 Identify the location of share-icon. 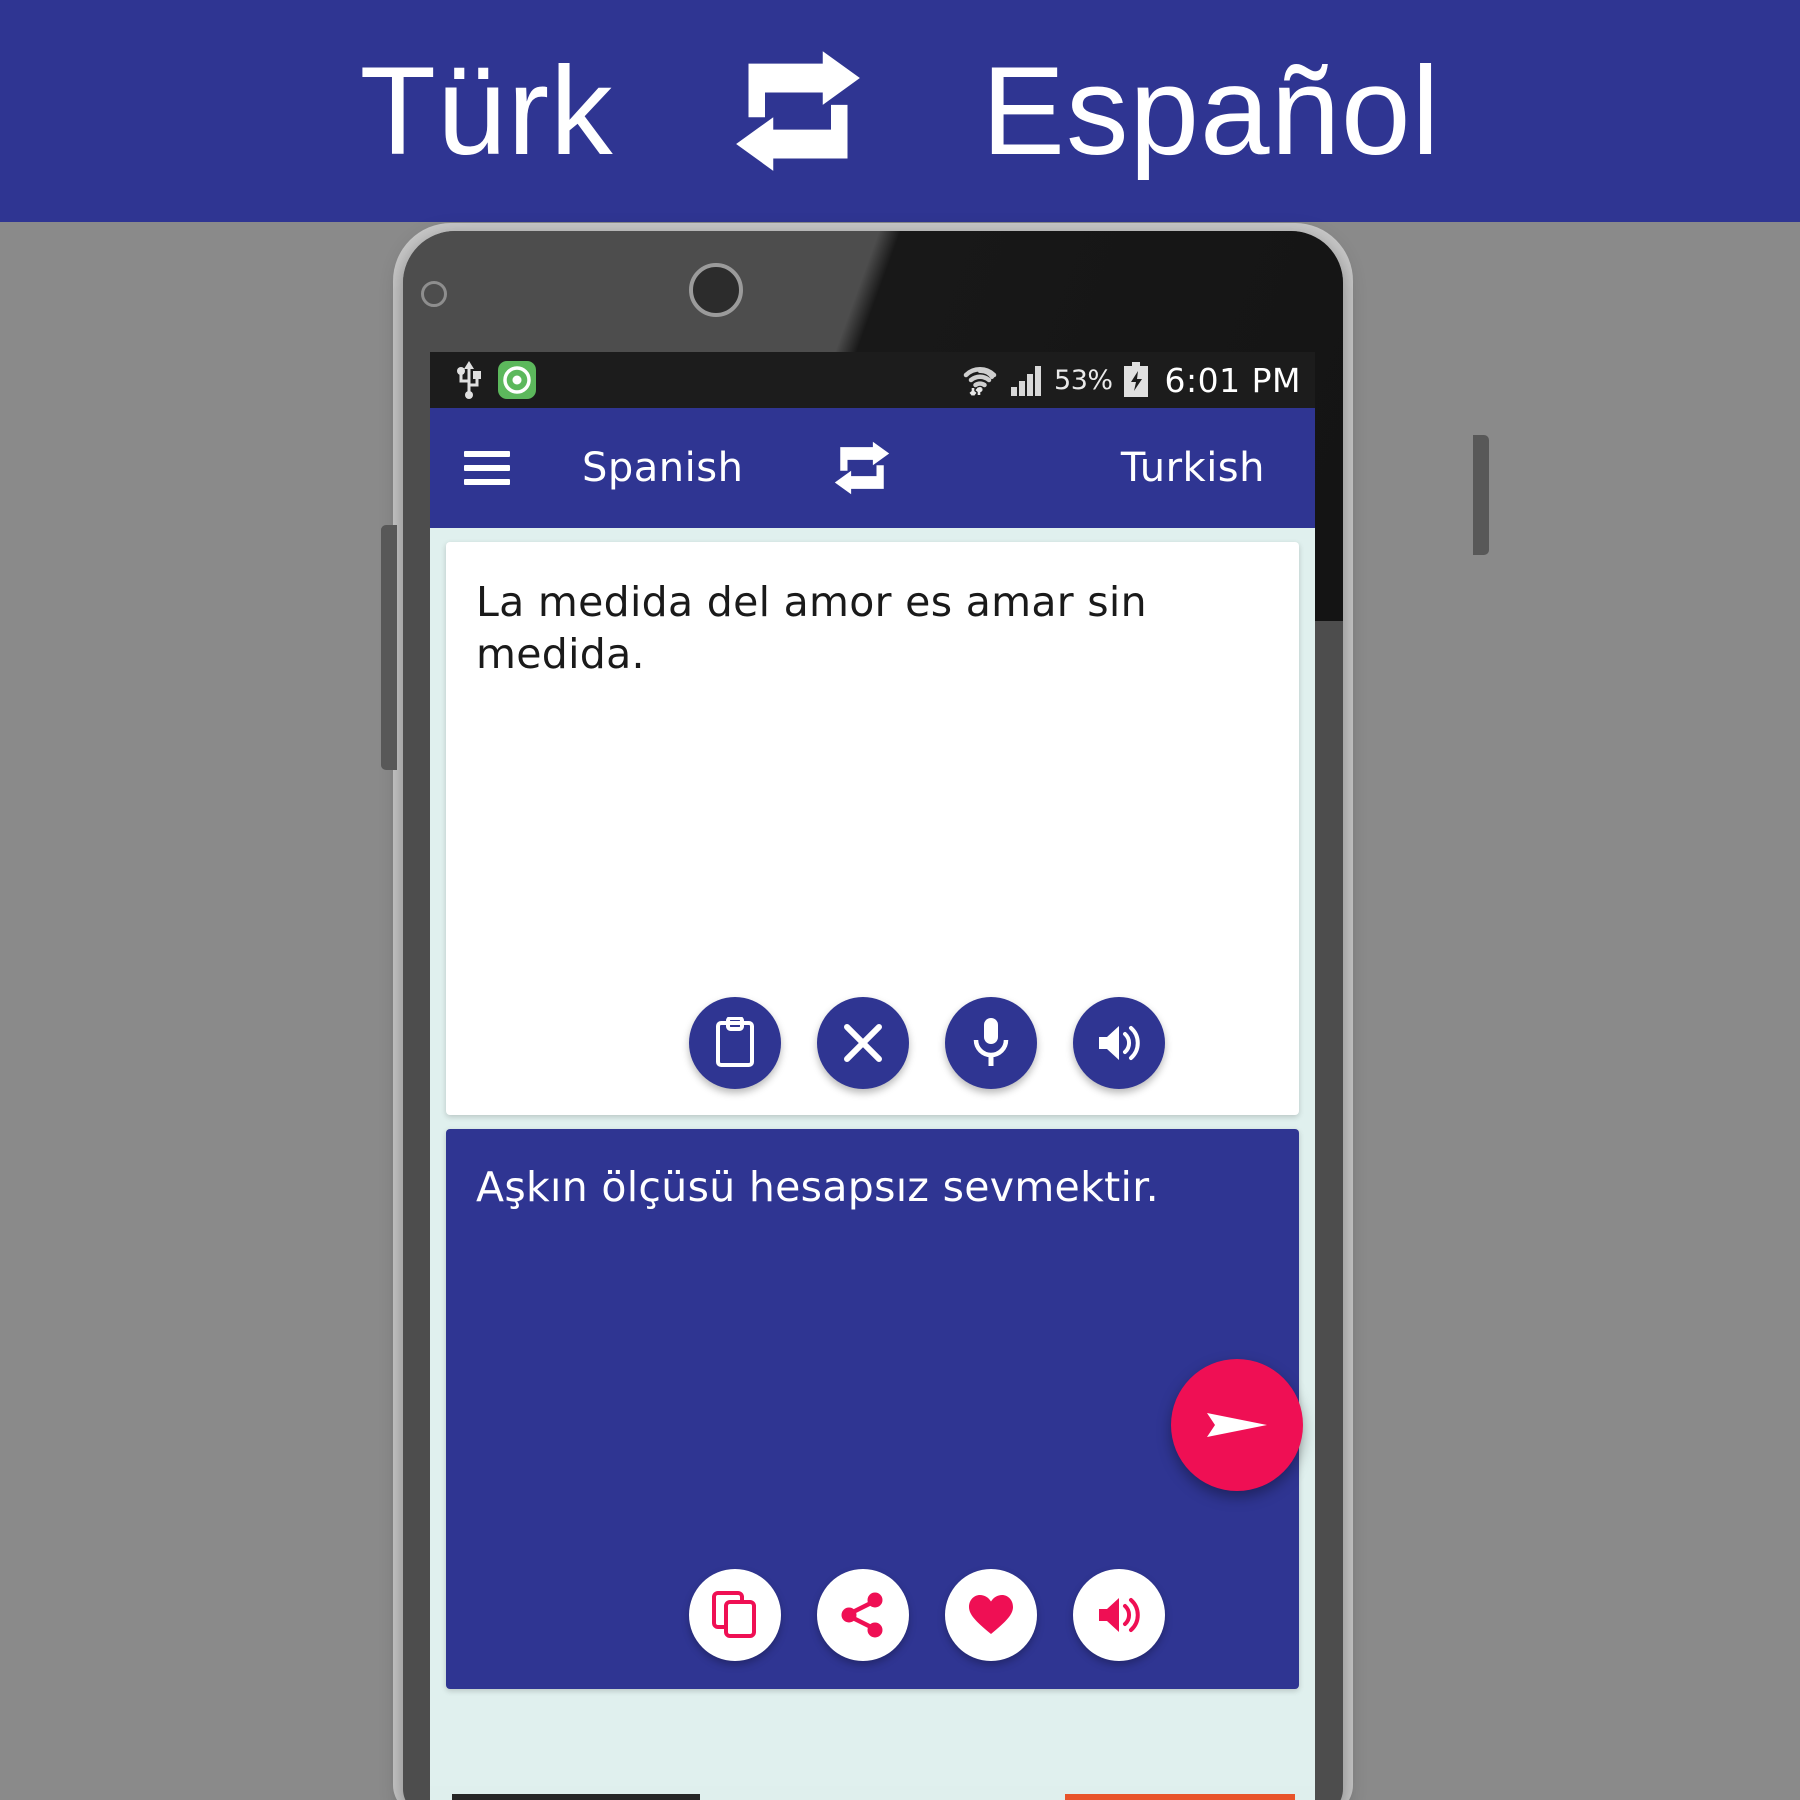
(861, 1615).